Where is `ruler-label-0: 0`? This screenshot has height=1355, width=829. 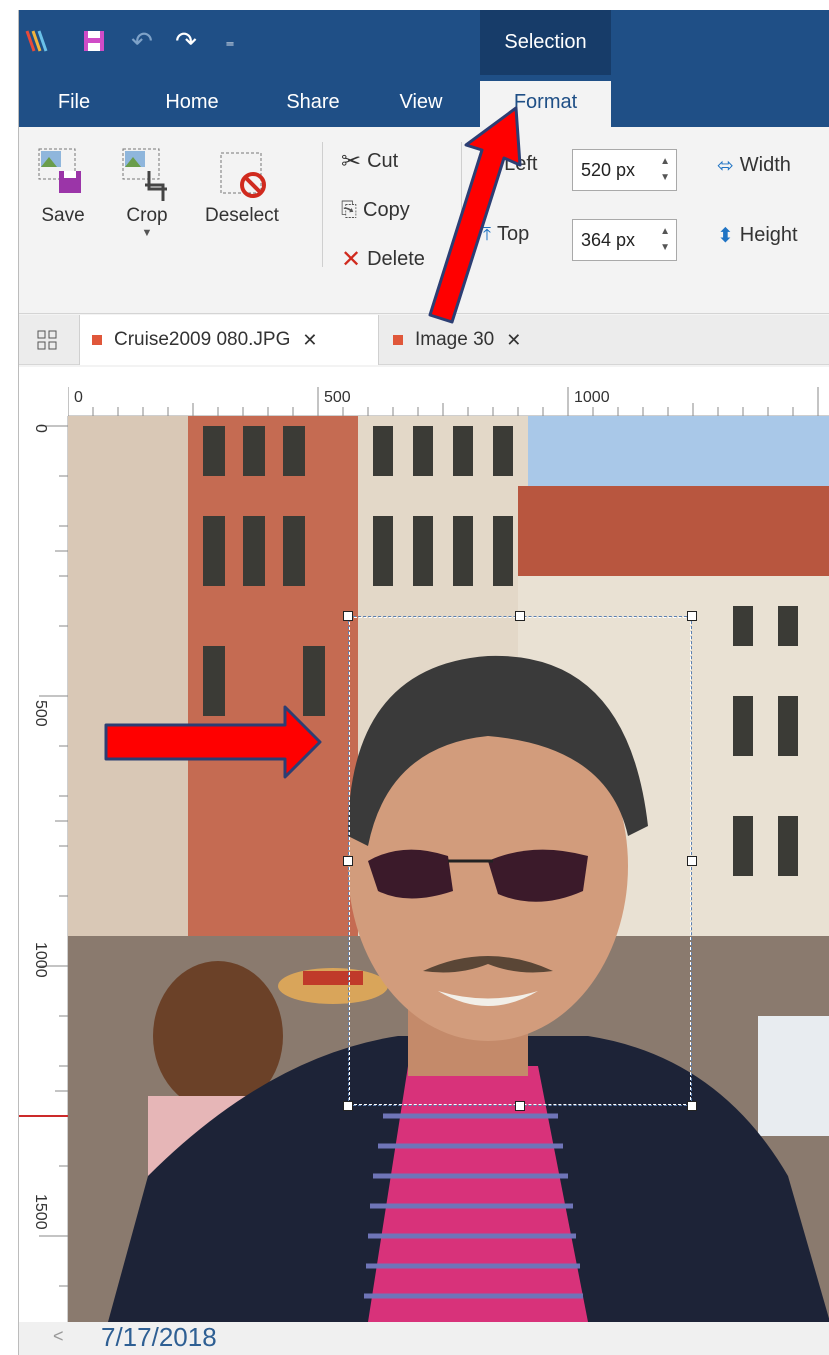 ruler-label-0: 0 is located at coordinates (78, 397).